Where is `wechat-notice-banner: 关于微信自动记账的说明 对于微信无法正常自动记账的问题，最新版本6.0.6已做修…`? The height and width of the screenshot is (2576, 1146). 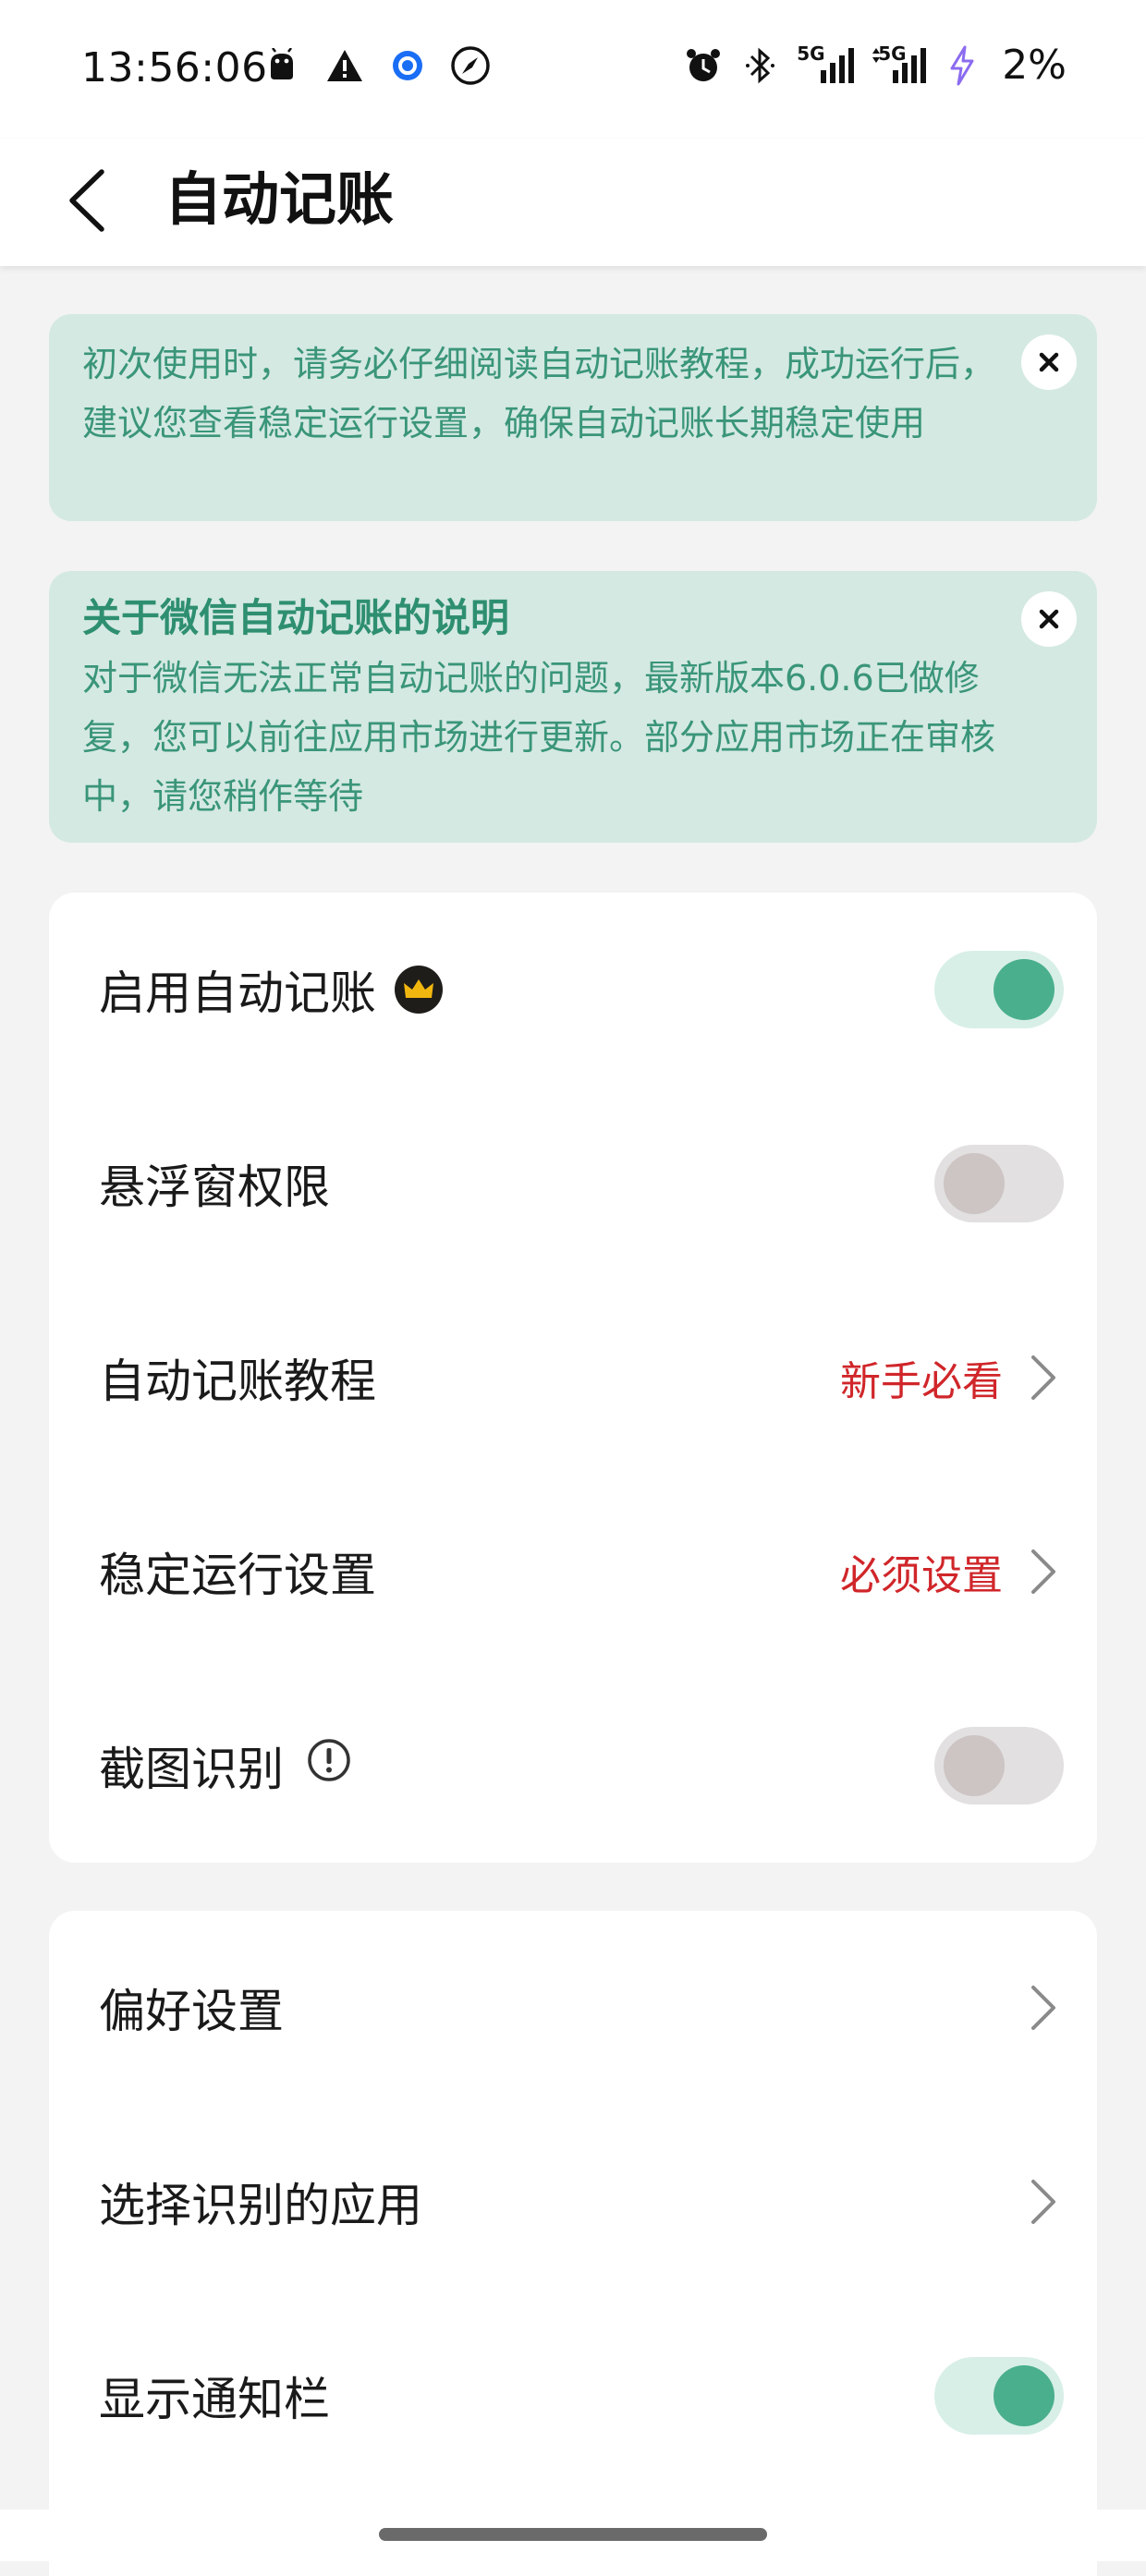
wechat-notice-banner: 关于微信自动记账的说明 对于微信无法正常自动记账的问题，最新版本6.0.6已做修… is located at coordinates (573, 707).